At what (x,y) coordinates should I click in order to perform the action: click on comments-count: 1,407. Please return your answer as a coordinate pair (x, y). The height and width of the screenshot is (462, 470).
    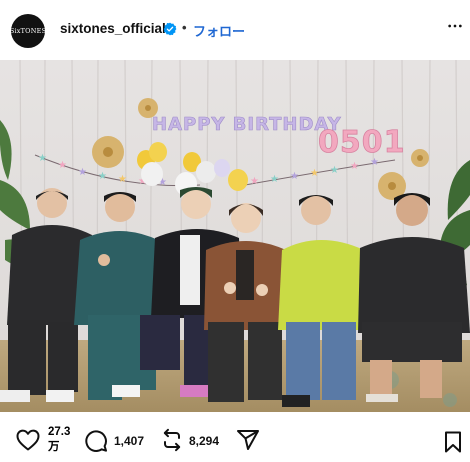
    Looking at the image, I should click on (129, 441).